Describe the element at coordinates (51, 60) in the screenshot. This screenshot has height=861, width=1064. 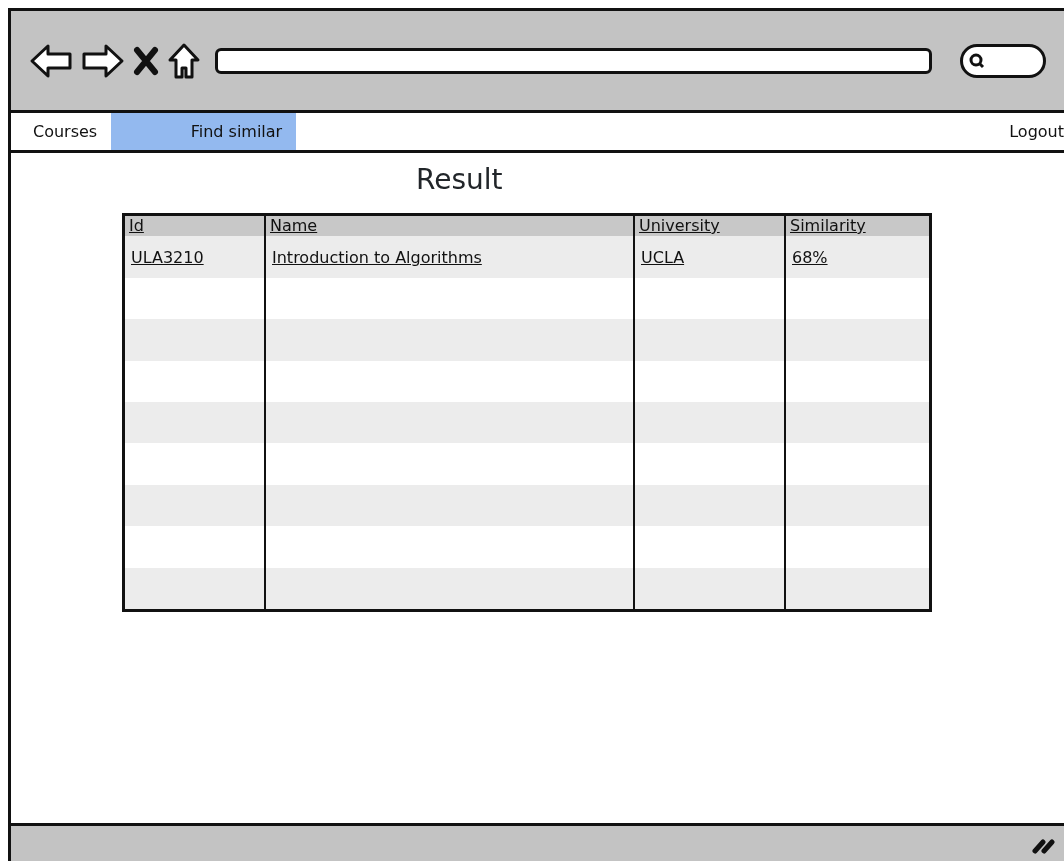
I see `back-icon` at that location.